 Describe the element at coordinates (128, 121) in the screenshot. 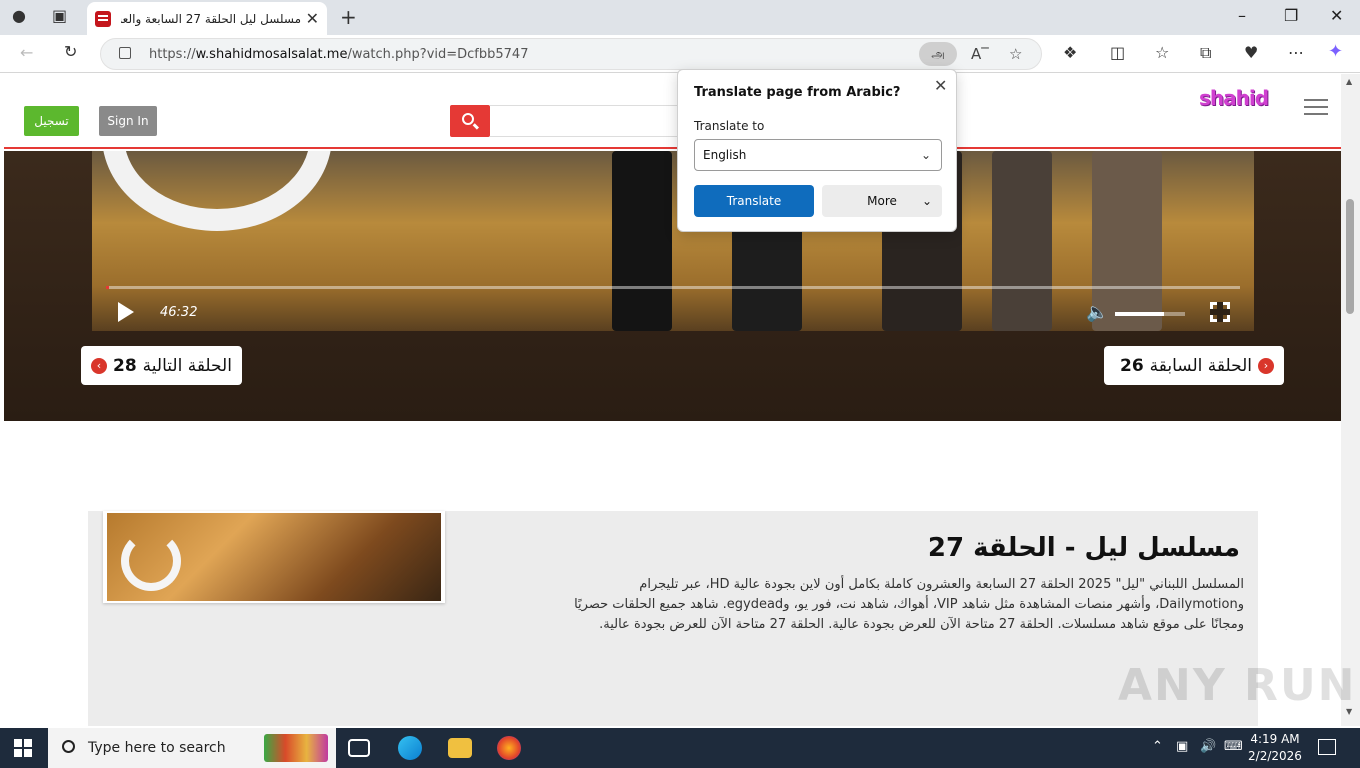

I see `signin-button: Sign In` at that location.